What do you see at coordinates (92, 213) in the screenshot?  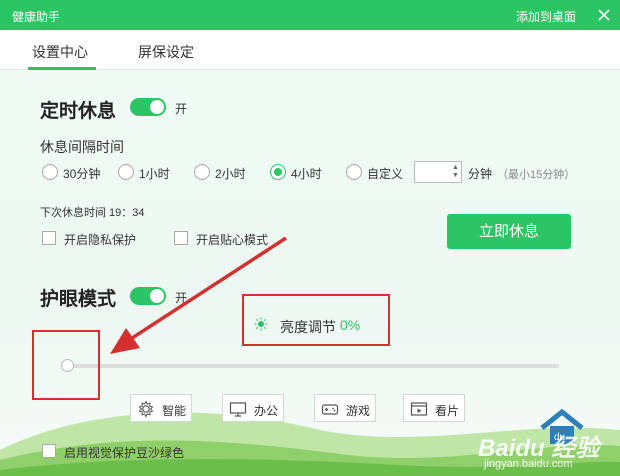 I see `next-break-time: 下次休息时间 19：34` at bounding box center [92, 213].